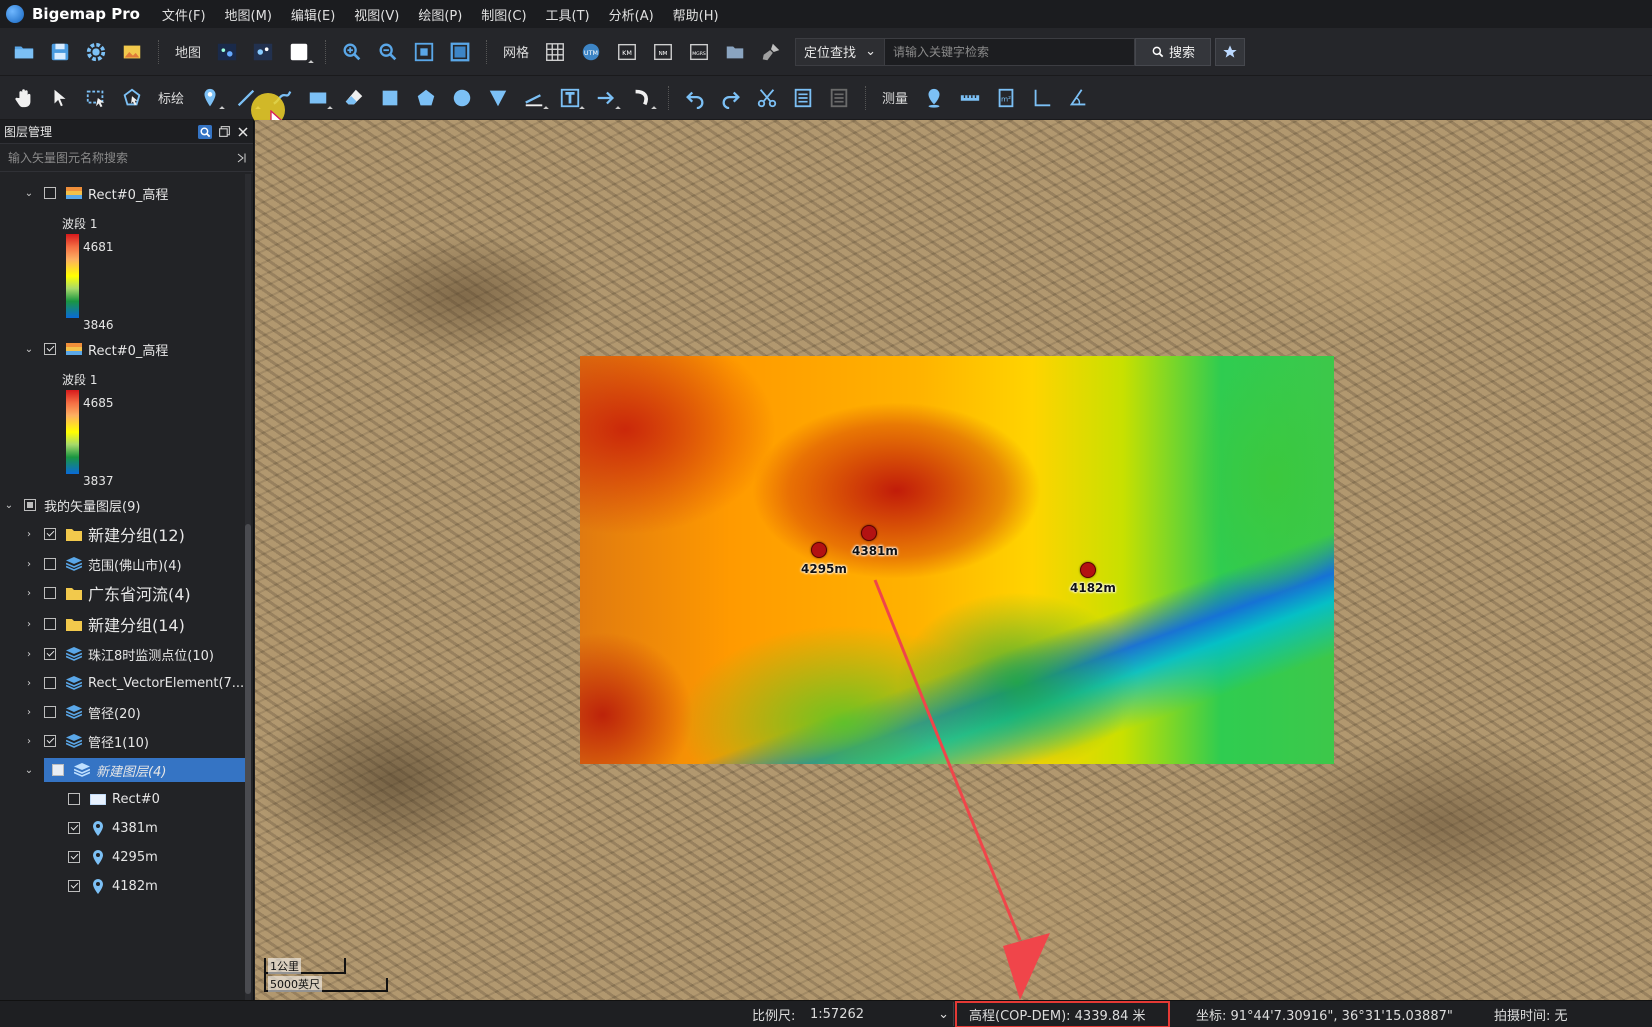 This screenshot has width=1652, height=1027. What do you see at coordinates (767, 98) in the screenshot?
I see `scissors-icon` at bounding box center [767, 98].